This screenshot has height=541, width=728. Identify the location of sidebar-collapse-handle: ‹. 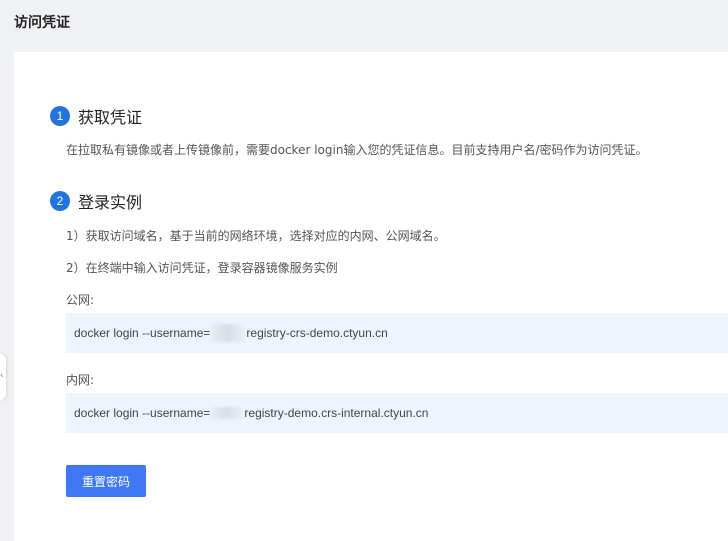
(3, 377).